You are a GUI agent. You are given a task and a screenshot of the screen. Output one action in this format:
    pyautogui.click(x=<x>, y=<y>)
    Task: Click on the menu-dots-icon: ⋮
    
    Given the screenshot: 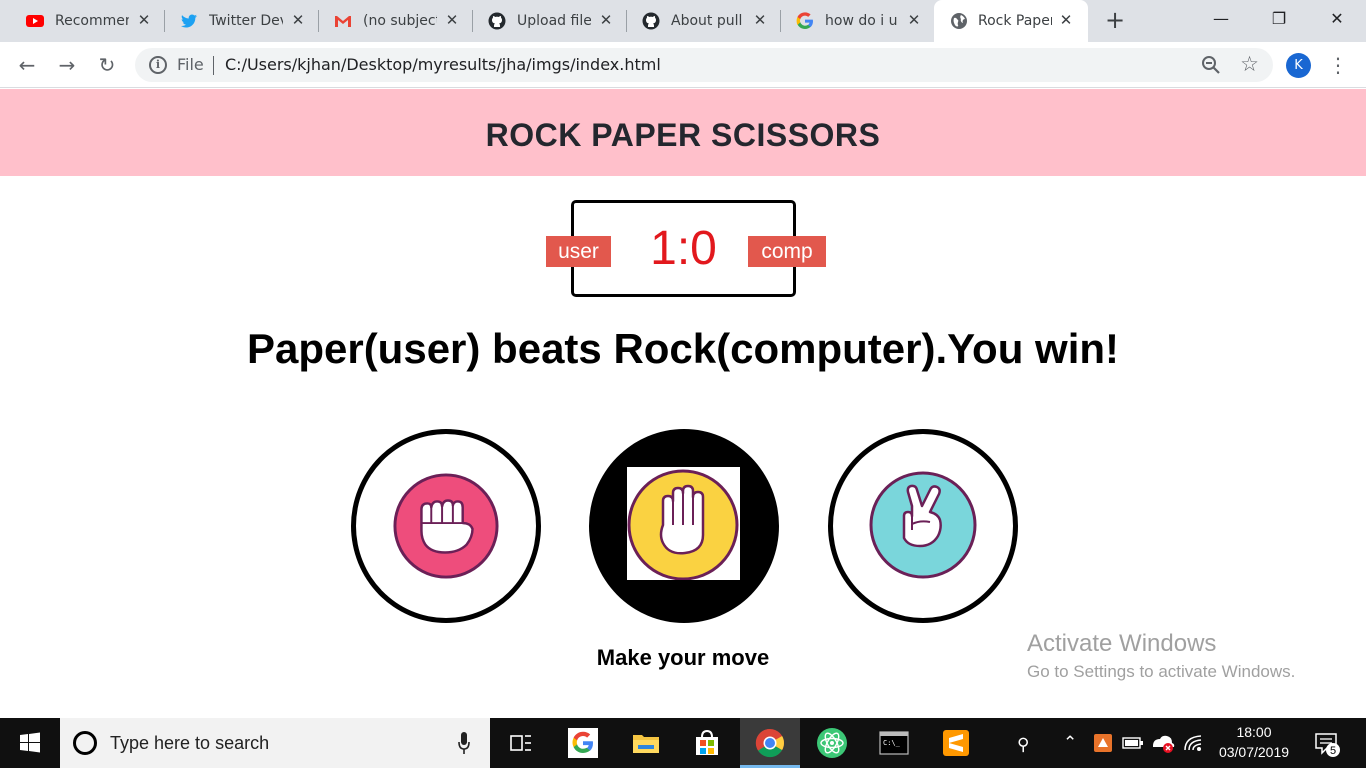 What is the action you would take?
    pyautogui.click(x=1338, y=65)
    